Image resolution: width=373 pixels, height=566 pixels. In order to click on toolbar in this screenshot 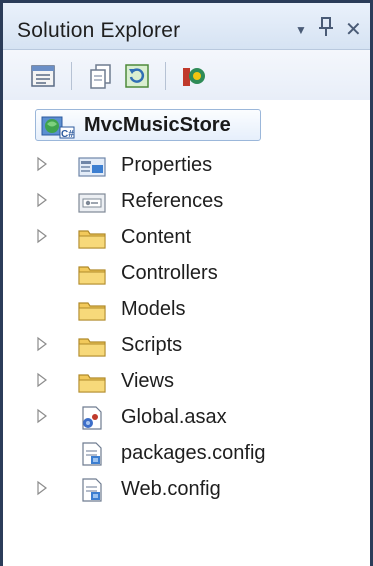, I will do `click(186, 75)`.